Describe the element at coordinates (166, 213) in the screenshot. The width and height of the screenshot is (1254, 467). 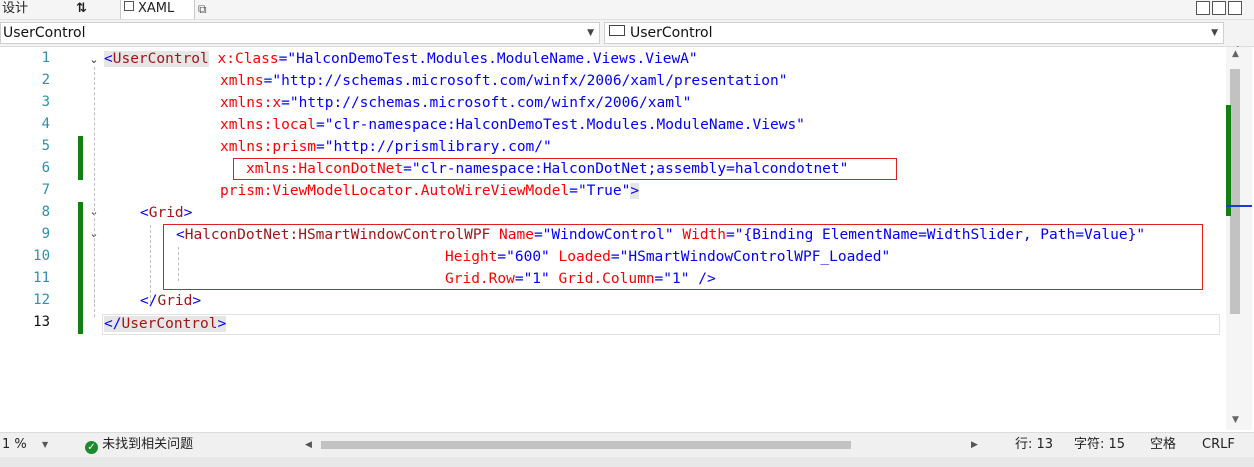
I see `code-line-8: <Grid>` at that location.